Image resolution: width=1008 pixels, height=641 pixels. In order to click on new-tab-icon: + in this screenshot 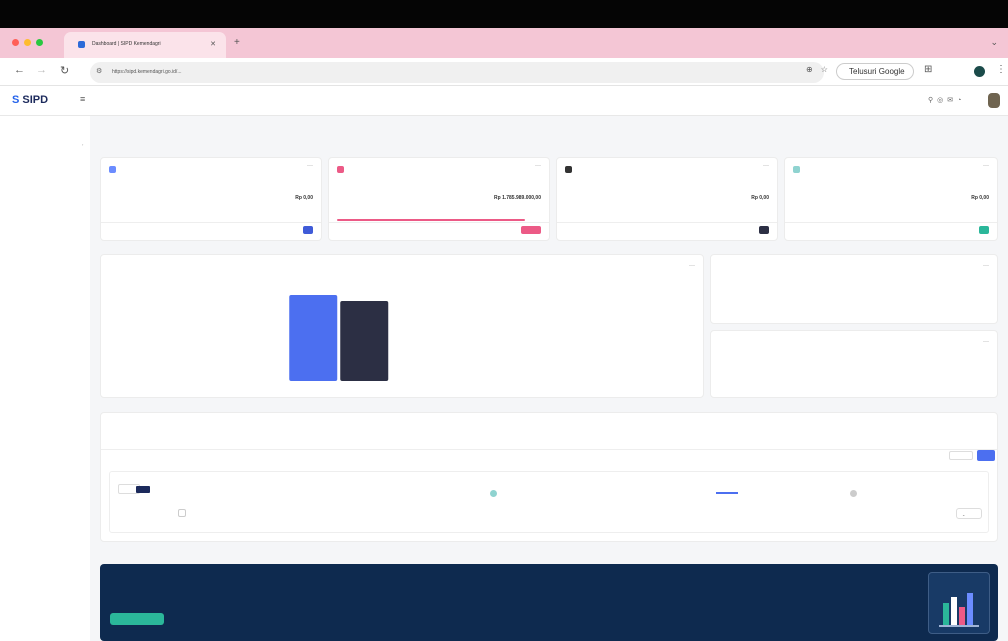, I will do `click(237, 42)`.